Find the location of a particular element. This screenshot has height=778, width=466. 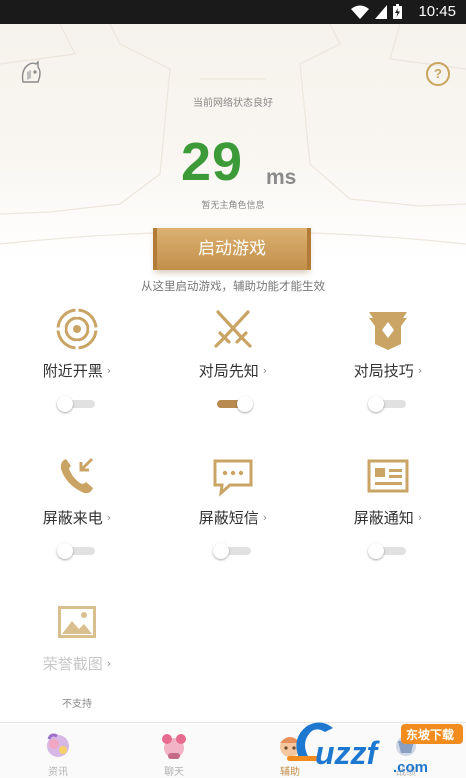

status-time: 10:45 is located at coordinates (437, 11).